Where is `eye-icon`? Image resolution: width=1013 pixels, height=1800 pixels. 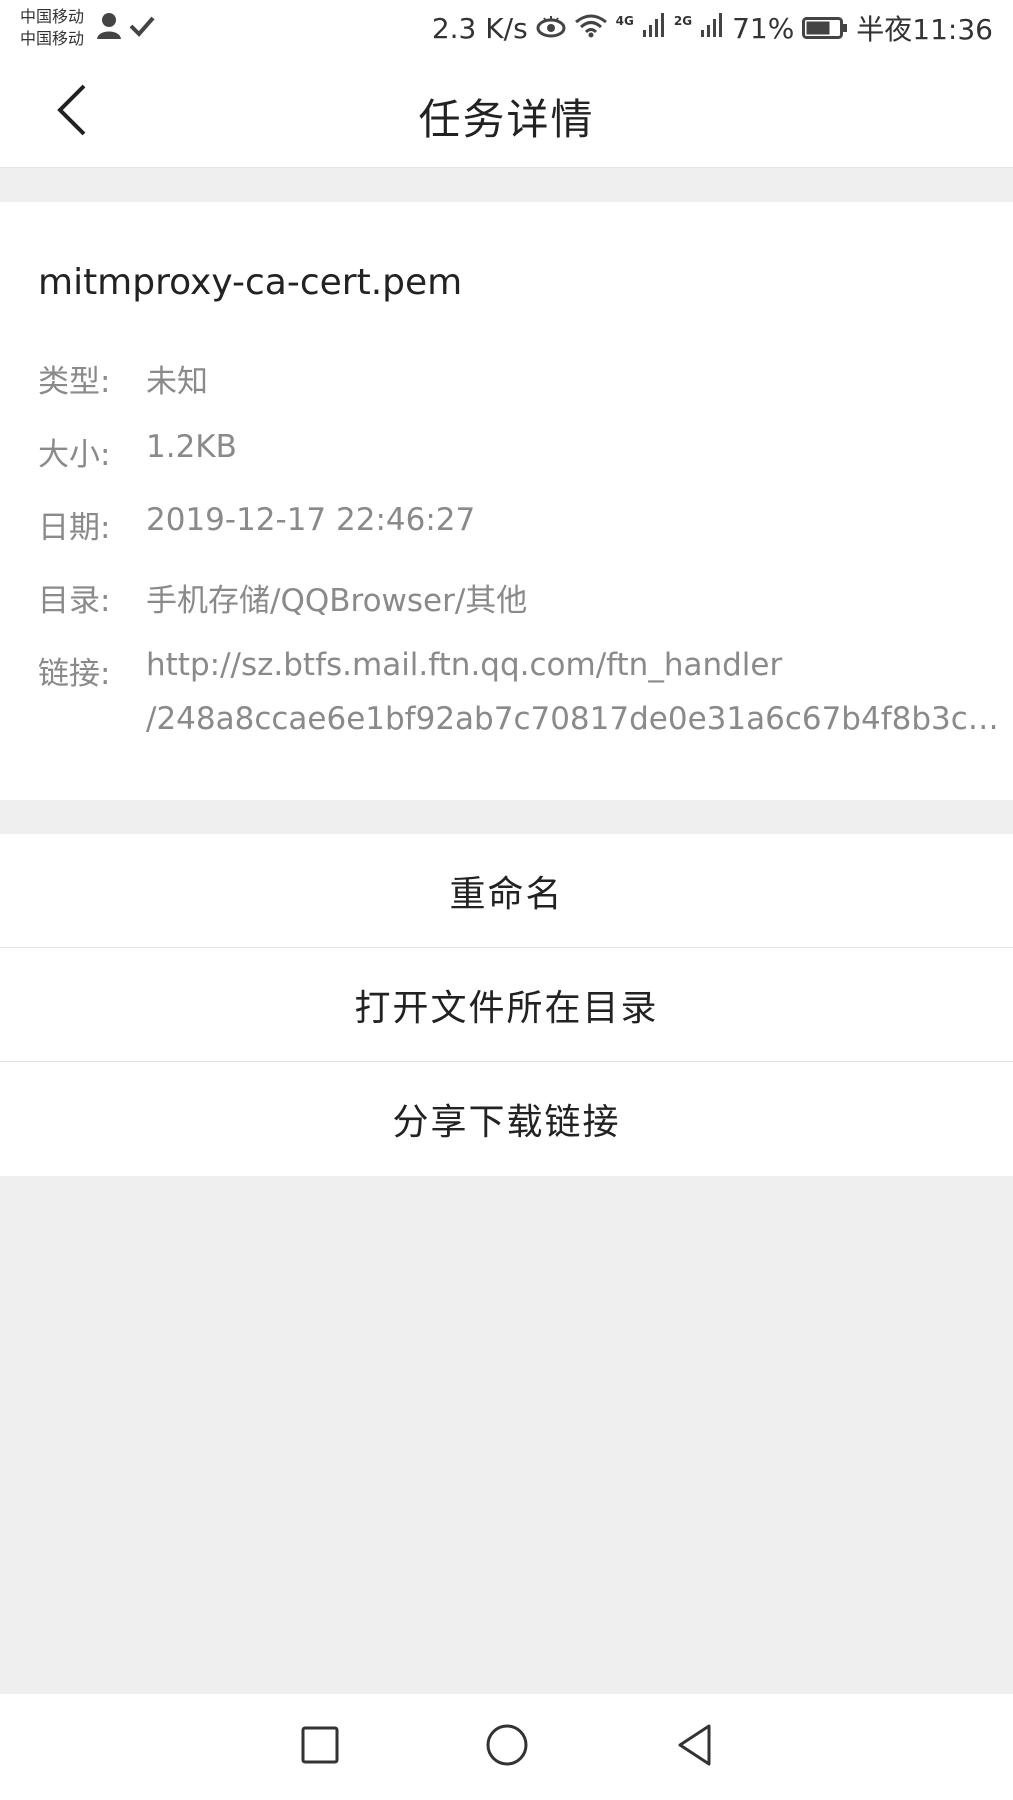
eye-icon is located at coordinates (551, 28).